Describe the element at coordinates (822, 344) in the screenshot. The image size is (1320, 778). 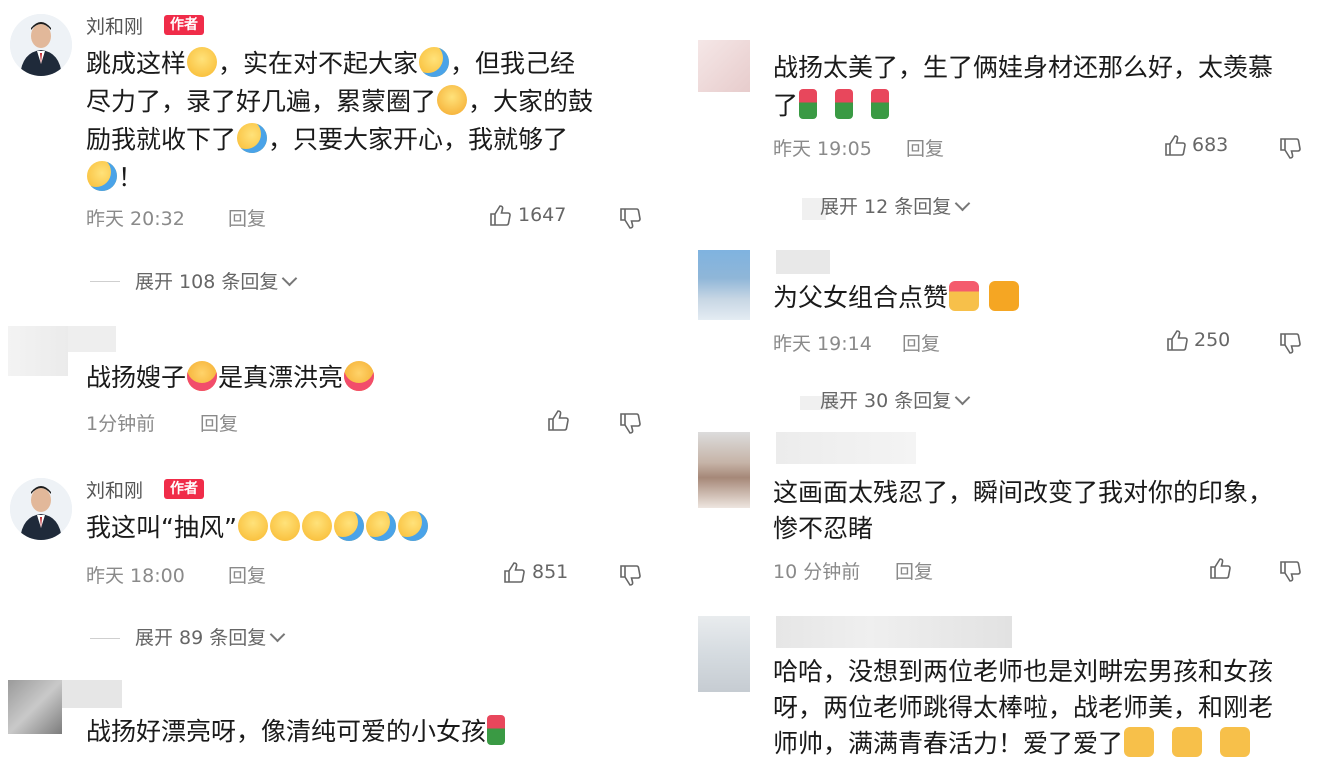
I see `comment-time: 昨天 19:14` at that location.